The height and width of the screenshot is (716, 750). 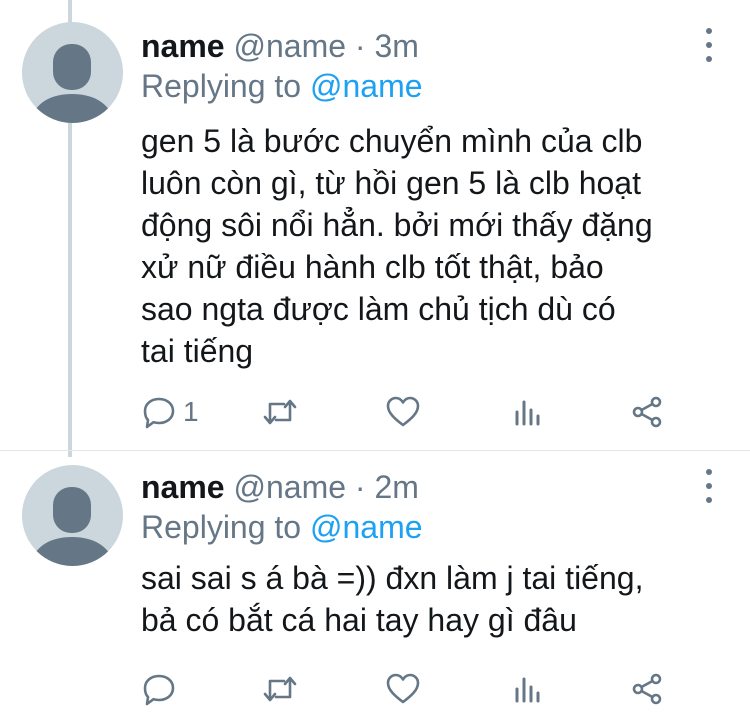 What do you see at coordinates (396, 46) in the screenshot?
I see `timestamp: 3m` at bounding box center [396, 46].